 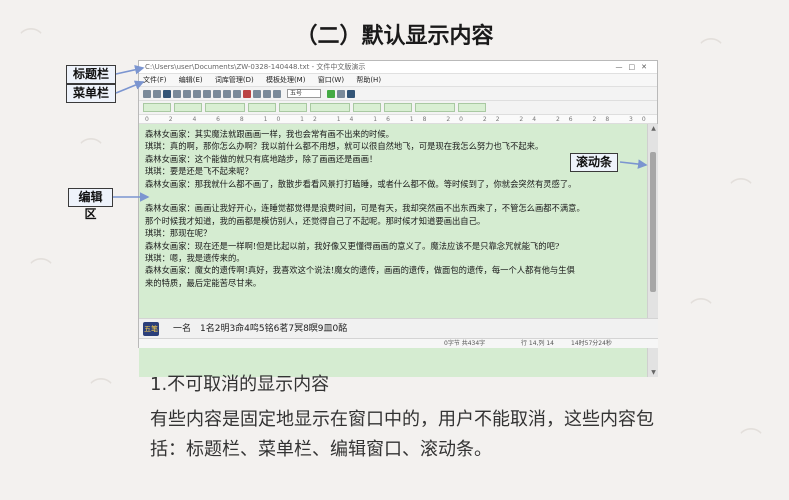 What do you see at coordinates (537, 343) in the screenshot?
I see `status-position: 行 14,列 14` at bounding box center [537, 343].